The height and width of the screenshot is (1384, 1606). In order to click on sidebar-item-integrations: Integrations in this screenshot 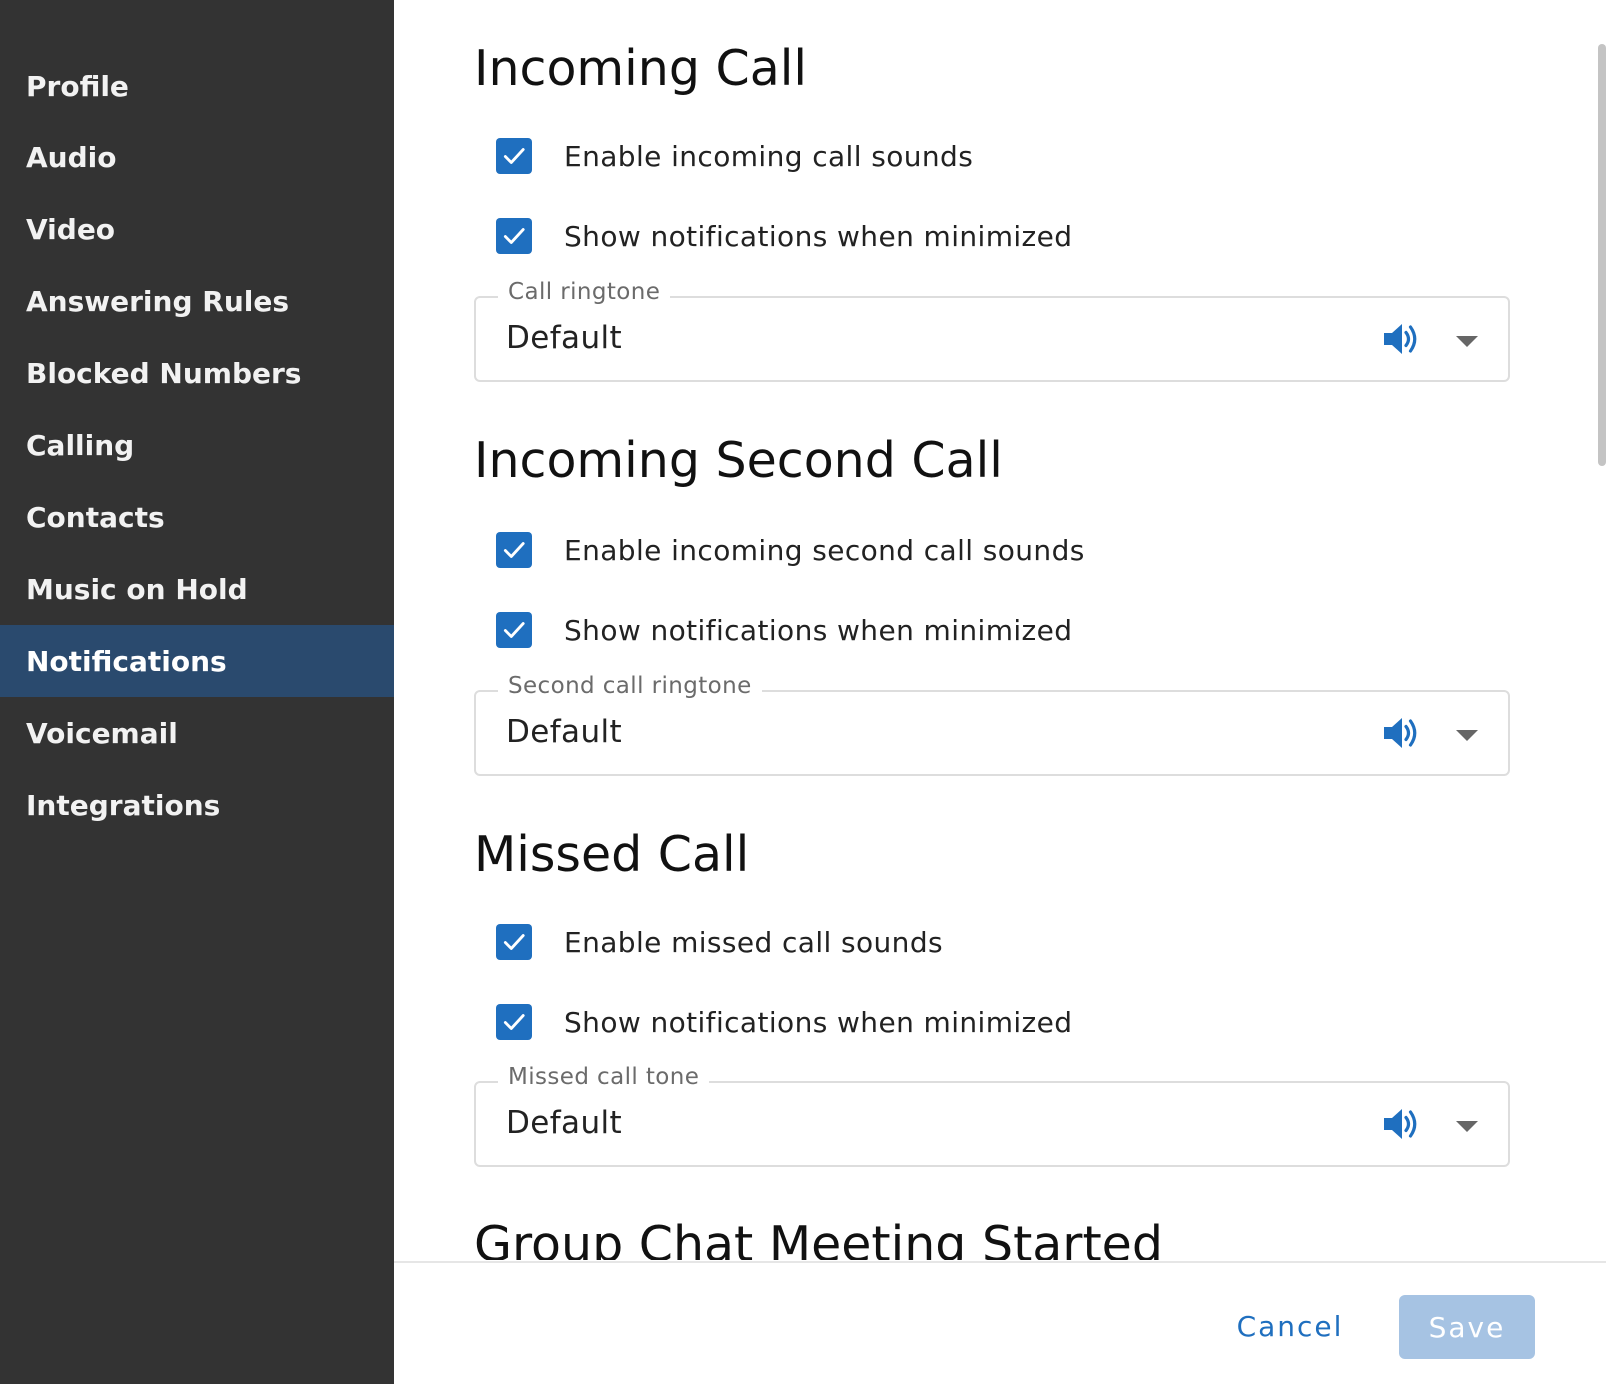, I will do `click(197, 805)`.